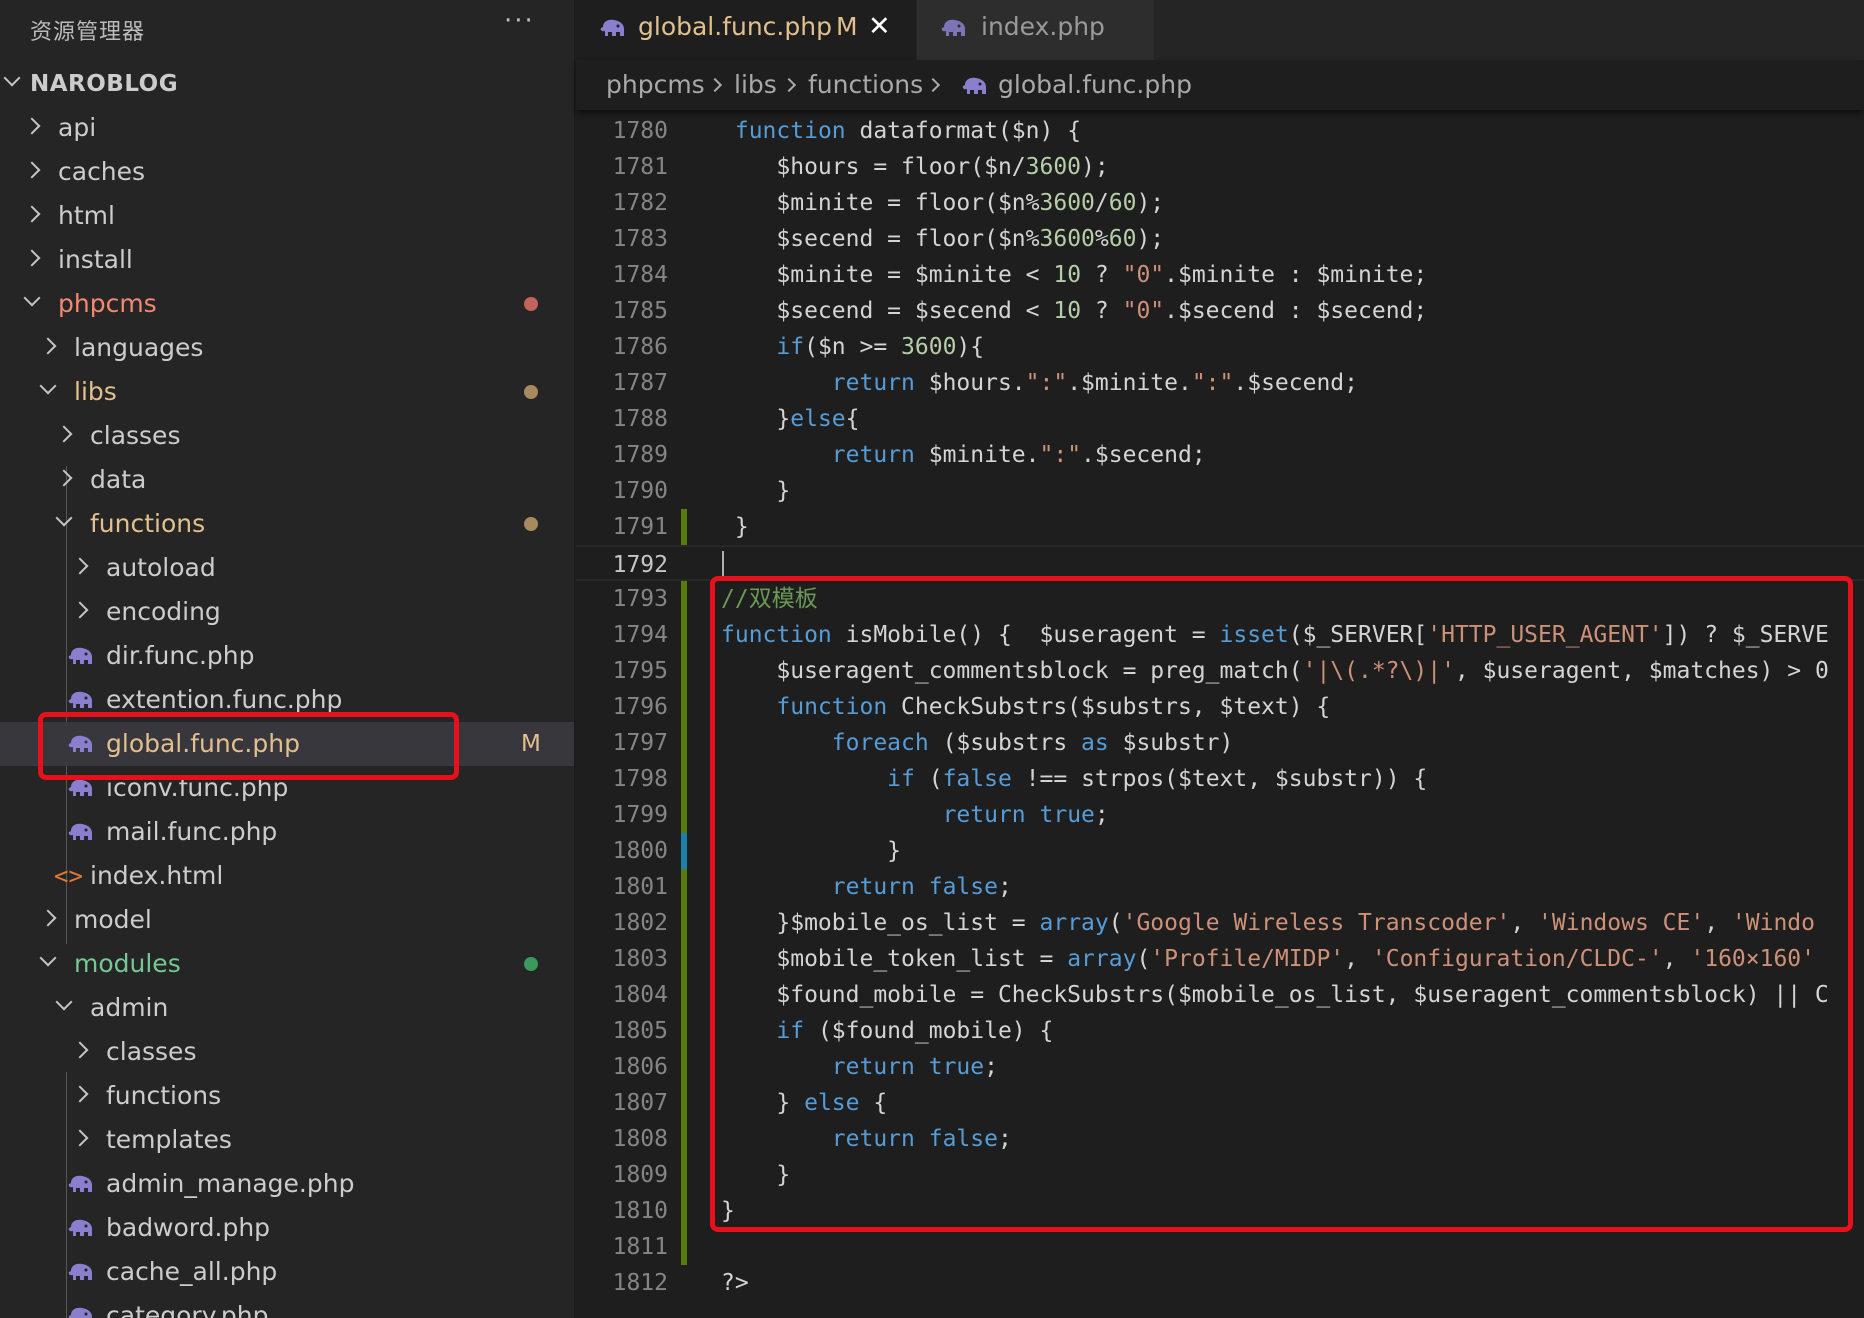  What do you see at coordinates (1220, 239) in the screenshot?
I see `code-line: 1783 $secend = floor($n%3600%60);` at bounding box center [1220, 239].